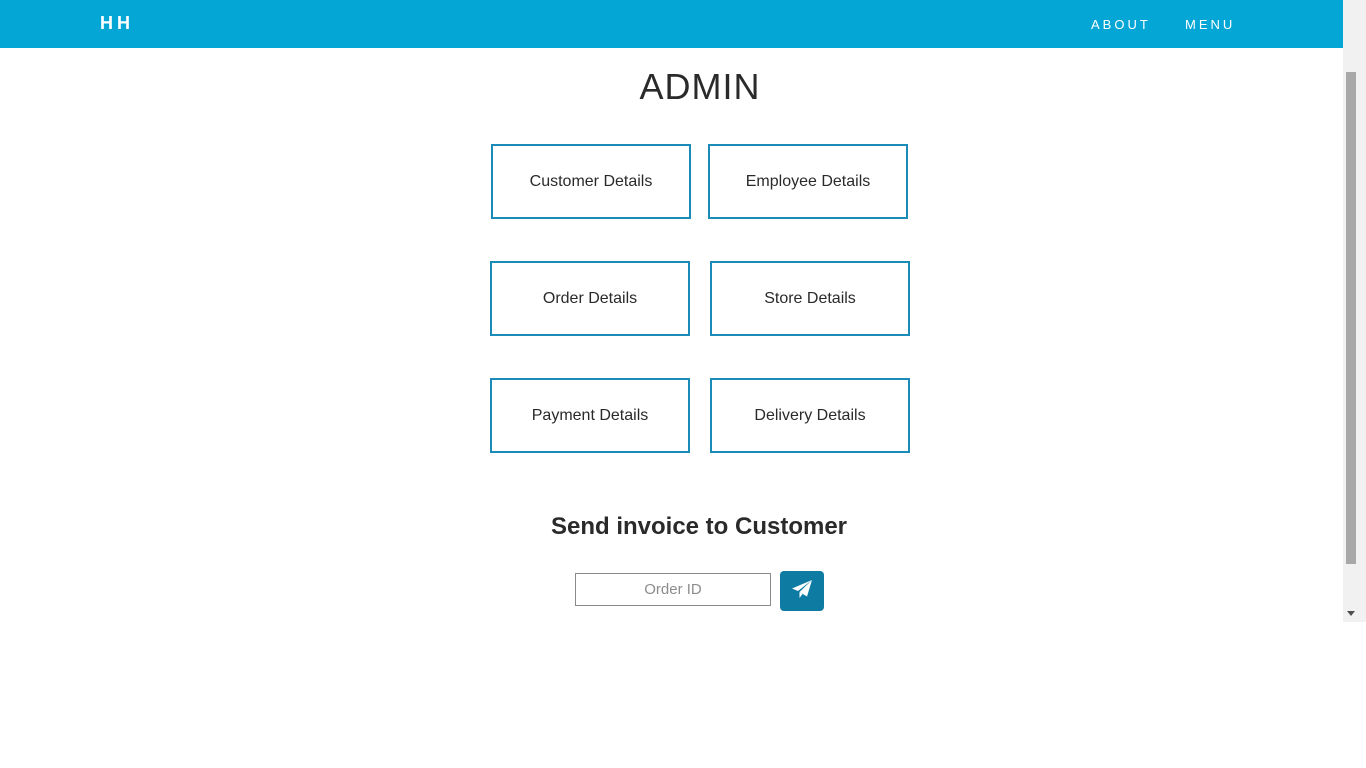  Describe the element at coordinates (591, 181) in the screenshot. I see `customer-details-button: Customer Details` at that location.